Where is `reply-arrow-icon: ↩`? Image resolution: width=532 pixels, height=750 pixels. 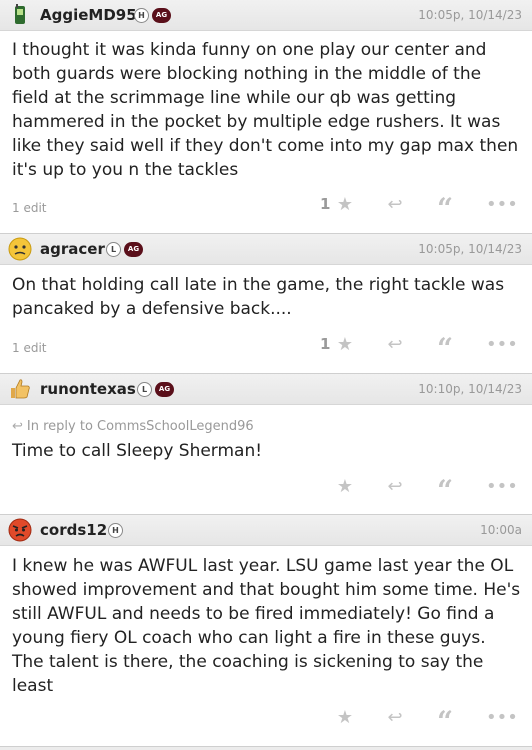
reply-arrow-icon: ↩ is located at coordinates (17, 426).